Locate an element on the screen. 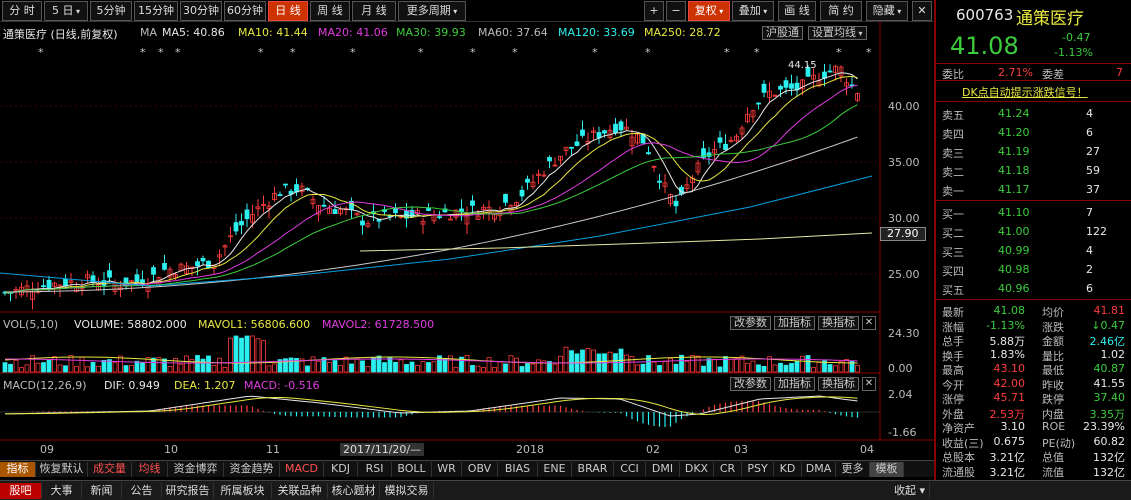  indicator-tab-14: BRAR is located at coordinates (593, 469).